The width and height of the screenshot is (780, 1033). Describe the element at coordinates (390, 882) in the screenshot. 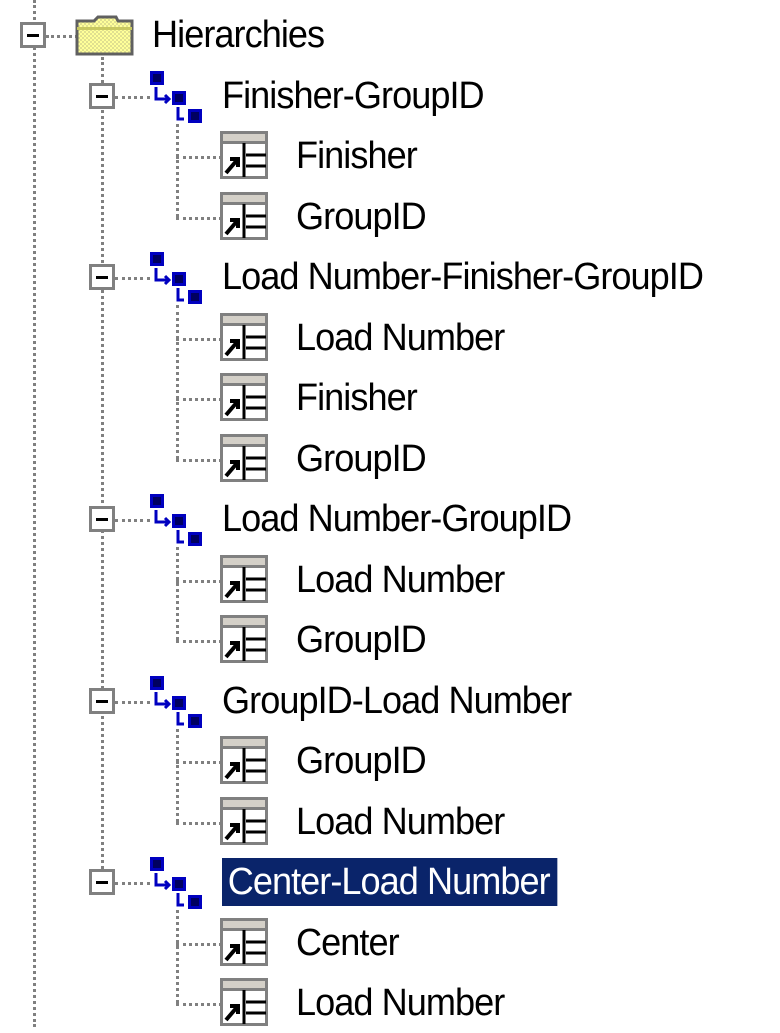

I see `tree-node-hierarchy: Center-Load Number` at that location.